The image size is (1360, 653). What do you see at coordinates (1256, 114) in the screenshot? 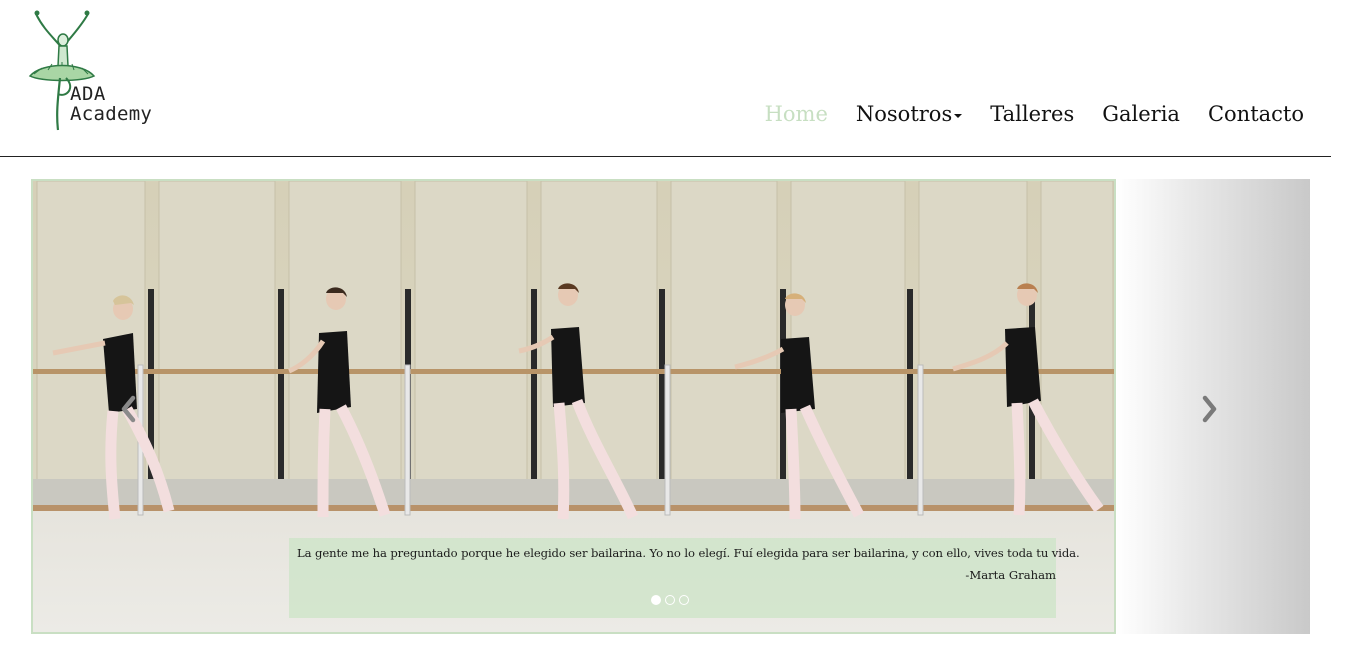
I see `nav-item-contacto: Contacto` at bounding box center [1256, 114].